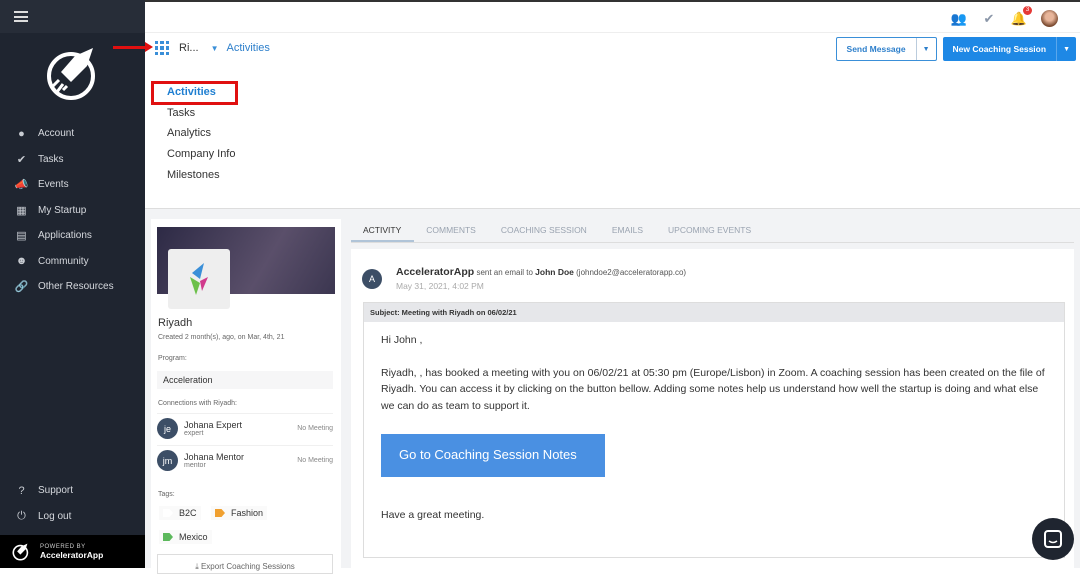 Image resolution: width=1080 pixels, height=579 pixels. Describe the element at coordinates (1021, 16) in the screenshot. I see `bell-icon: 🔔 3` at that location.